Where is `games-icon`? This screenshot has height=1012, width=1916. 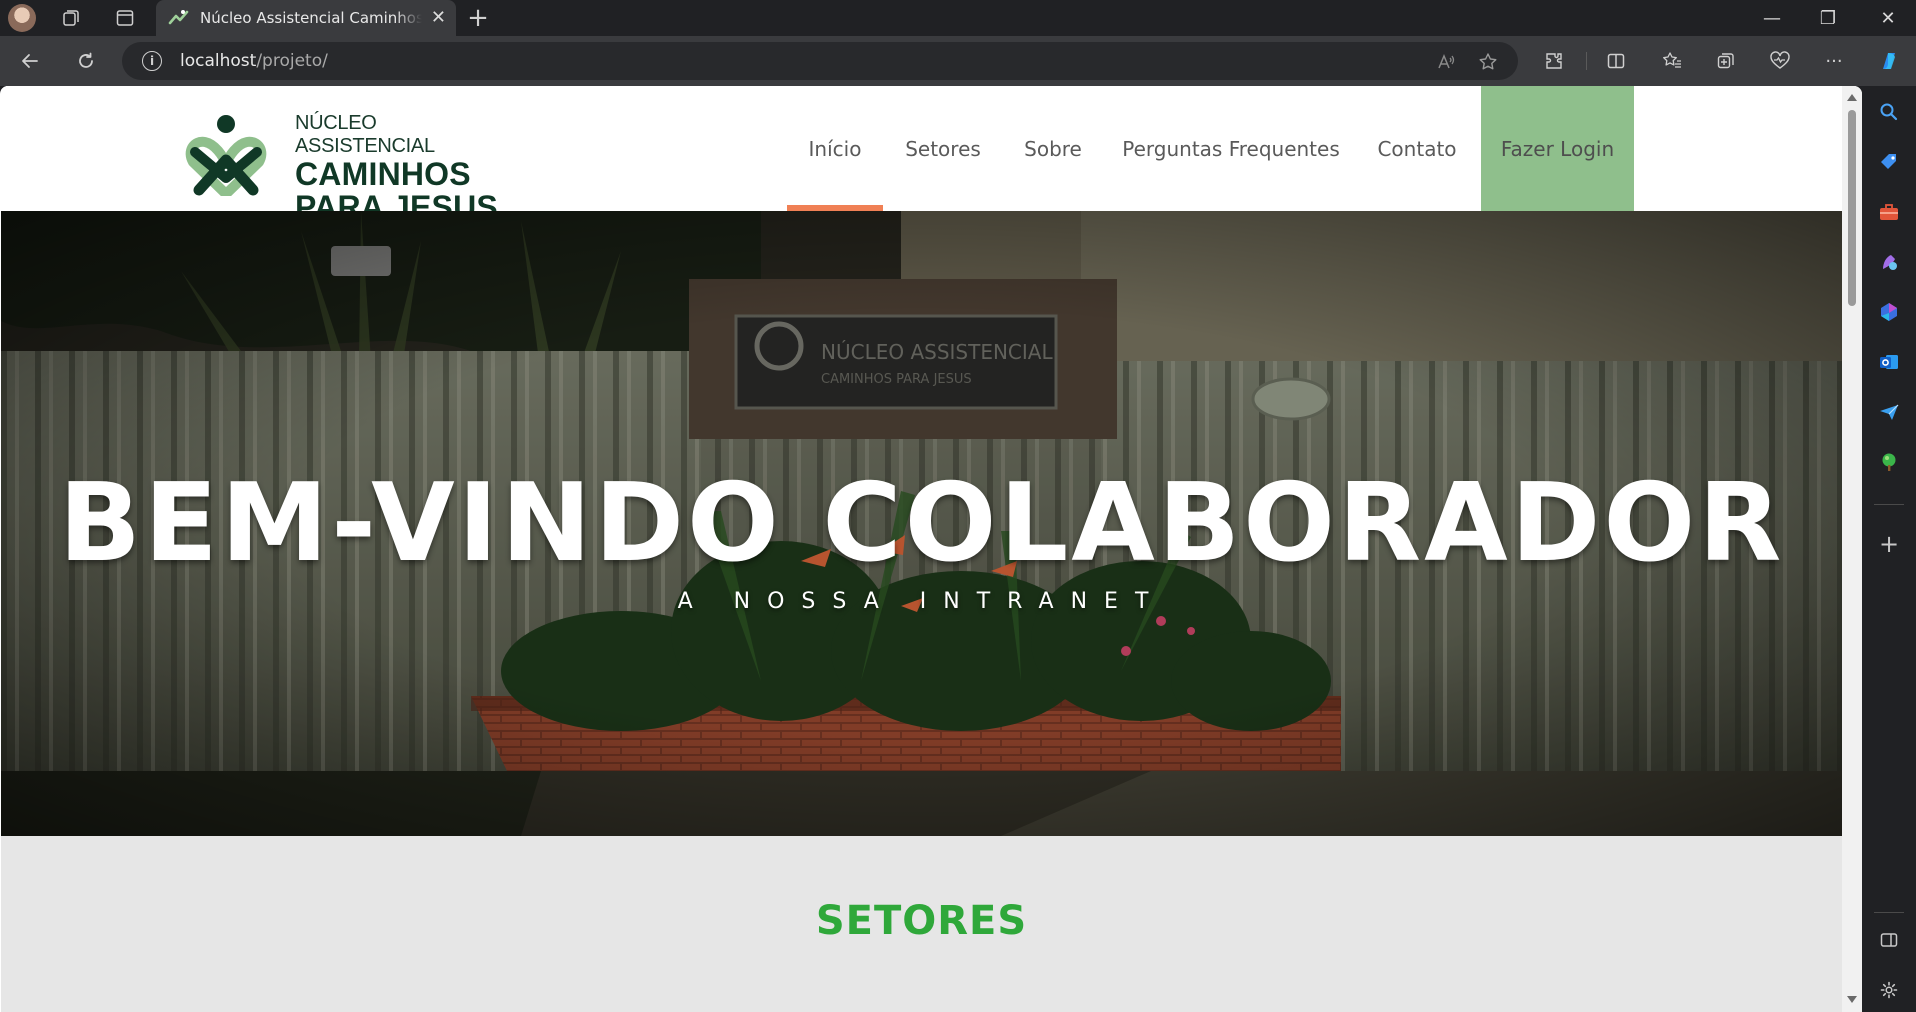 games-icon is located at coordinates (1889, 262).